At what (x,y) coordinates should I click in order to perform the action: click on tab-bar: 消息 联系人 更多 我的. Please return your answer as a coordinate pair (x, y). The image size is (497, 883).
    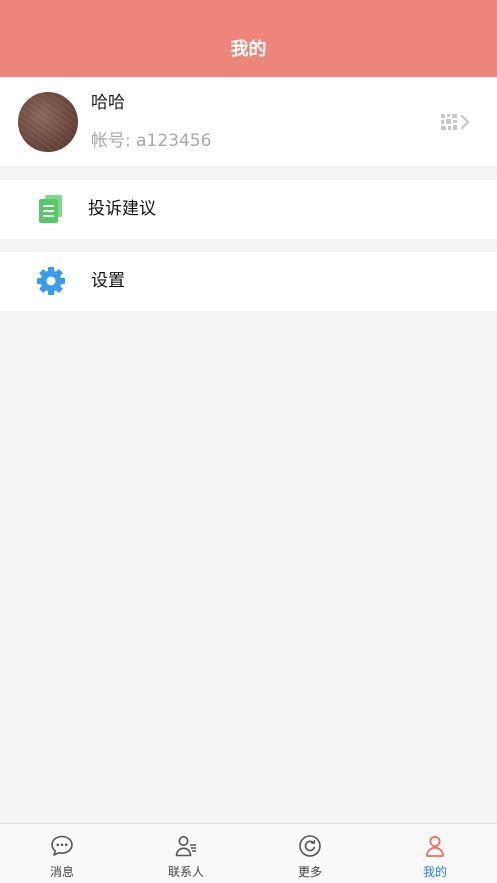
    Looking at the image, I should click on (248, 853).